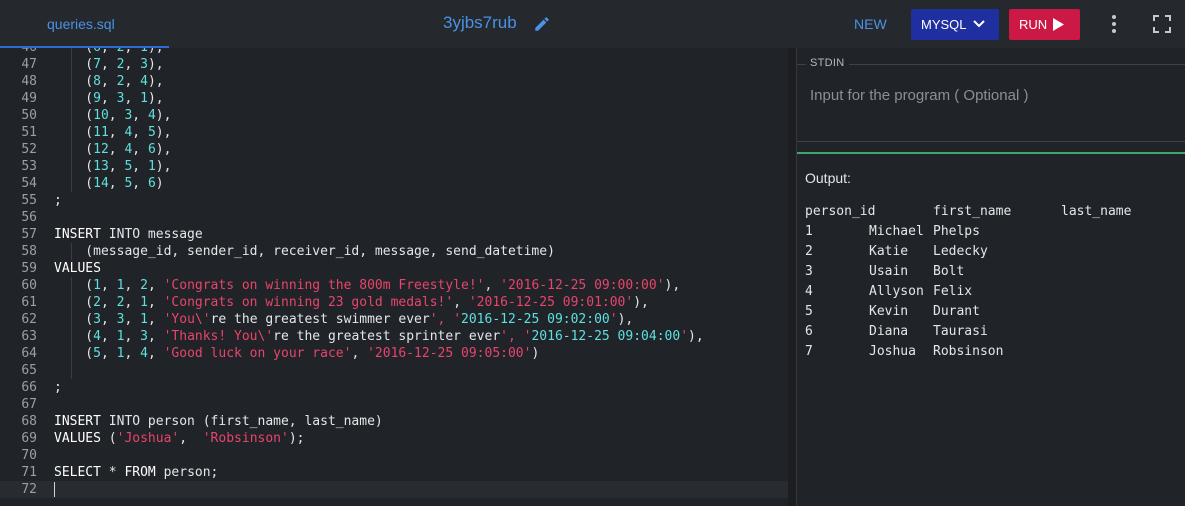 The width and height of the screenshot is (1185, 506). I want to click on file-tab: queries.sql, so click(84, 24).